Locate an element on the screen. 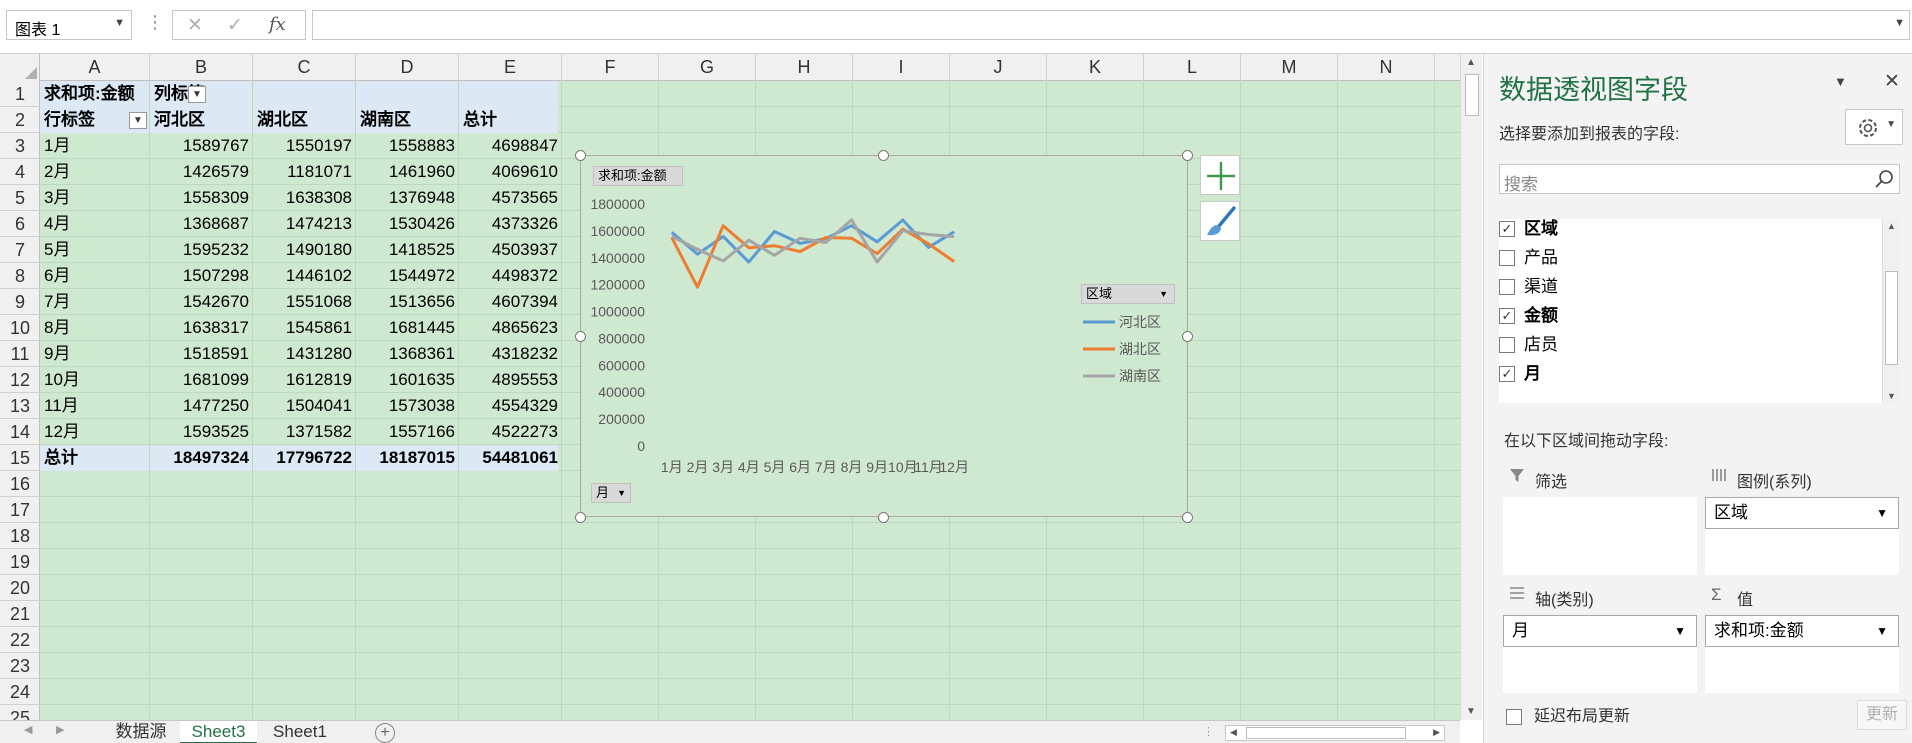 This screenshot has width=1912, height=743. pivot-value-cell: 4865623 is located at coordinates (510, 328).